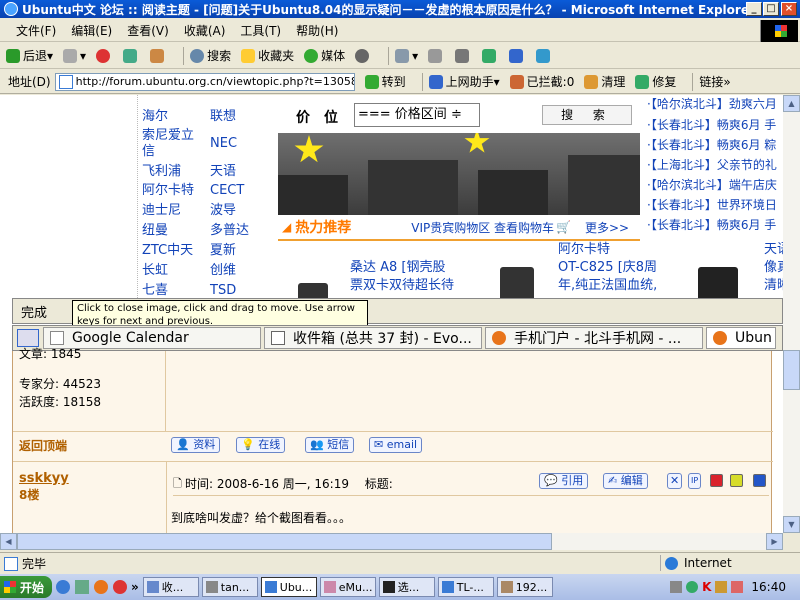 The width and height of the screenshot is (800, 600). I want to click on menu-tools: 工具(T), so click(260, 30).